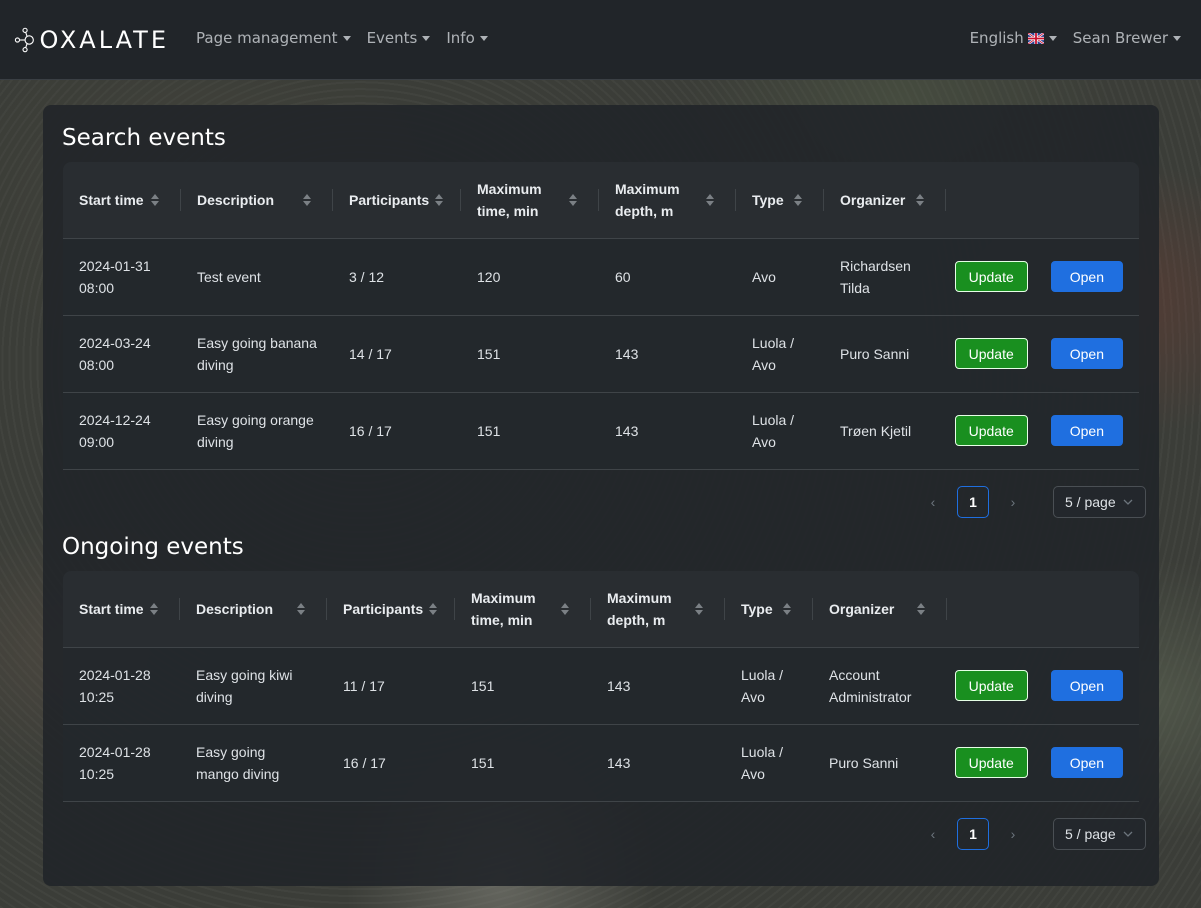 This screenshot has height=908, width=1201. I want to click on user-menu: Sean Brewer, so click(1127, 38).